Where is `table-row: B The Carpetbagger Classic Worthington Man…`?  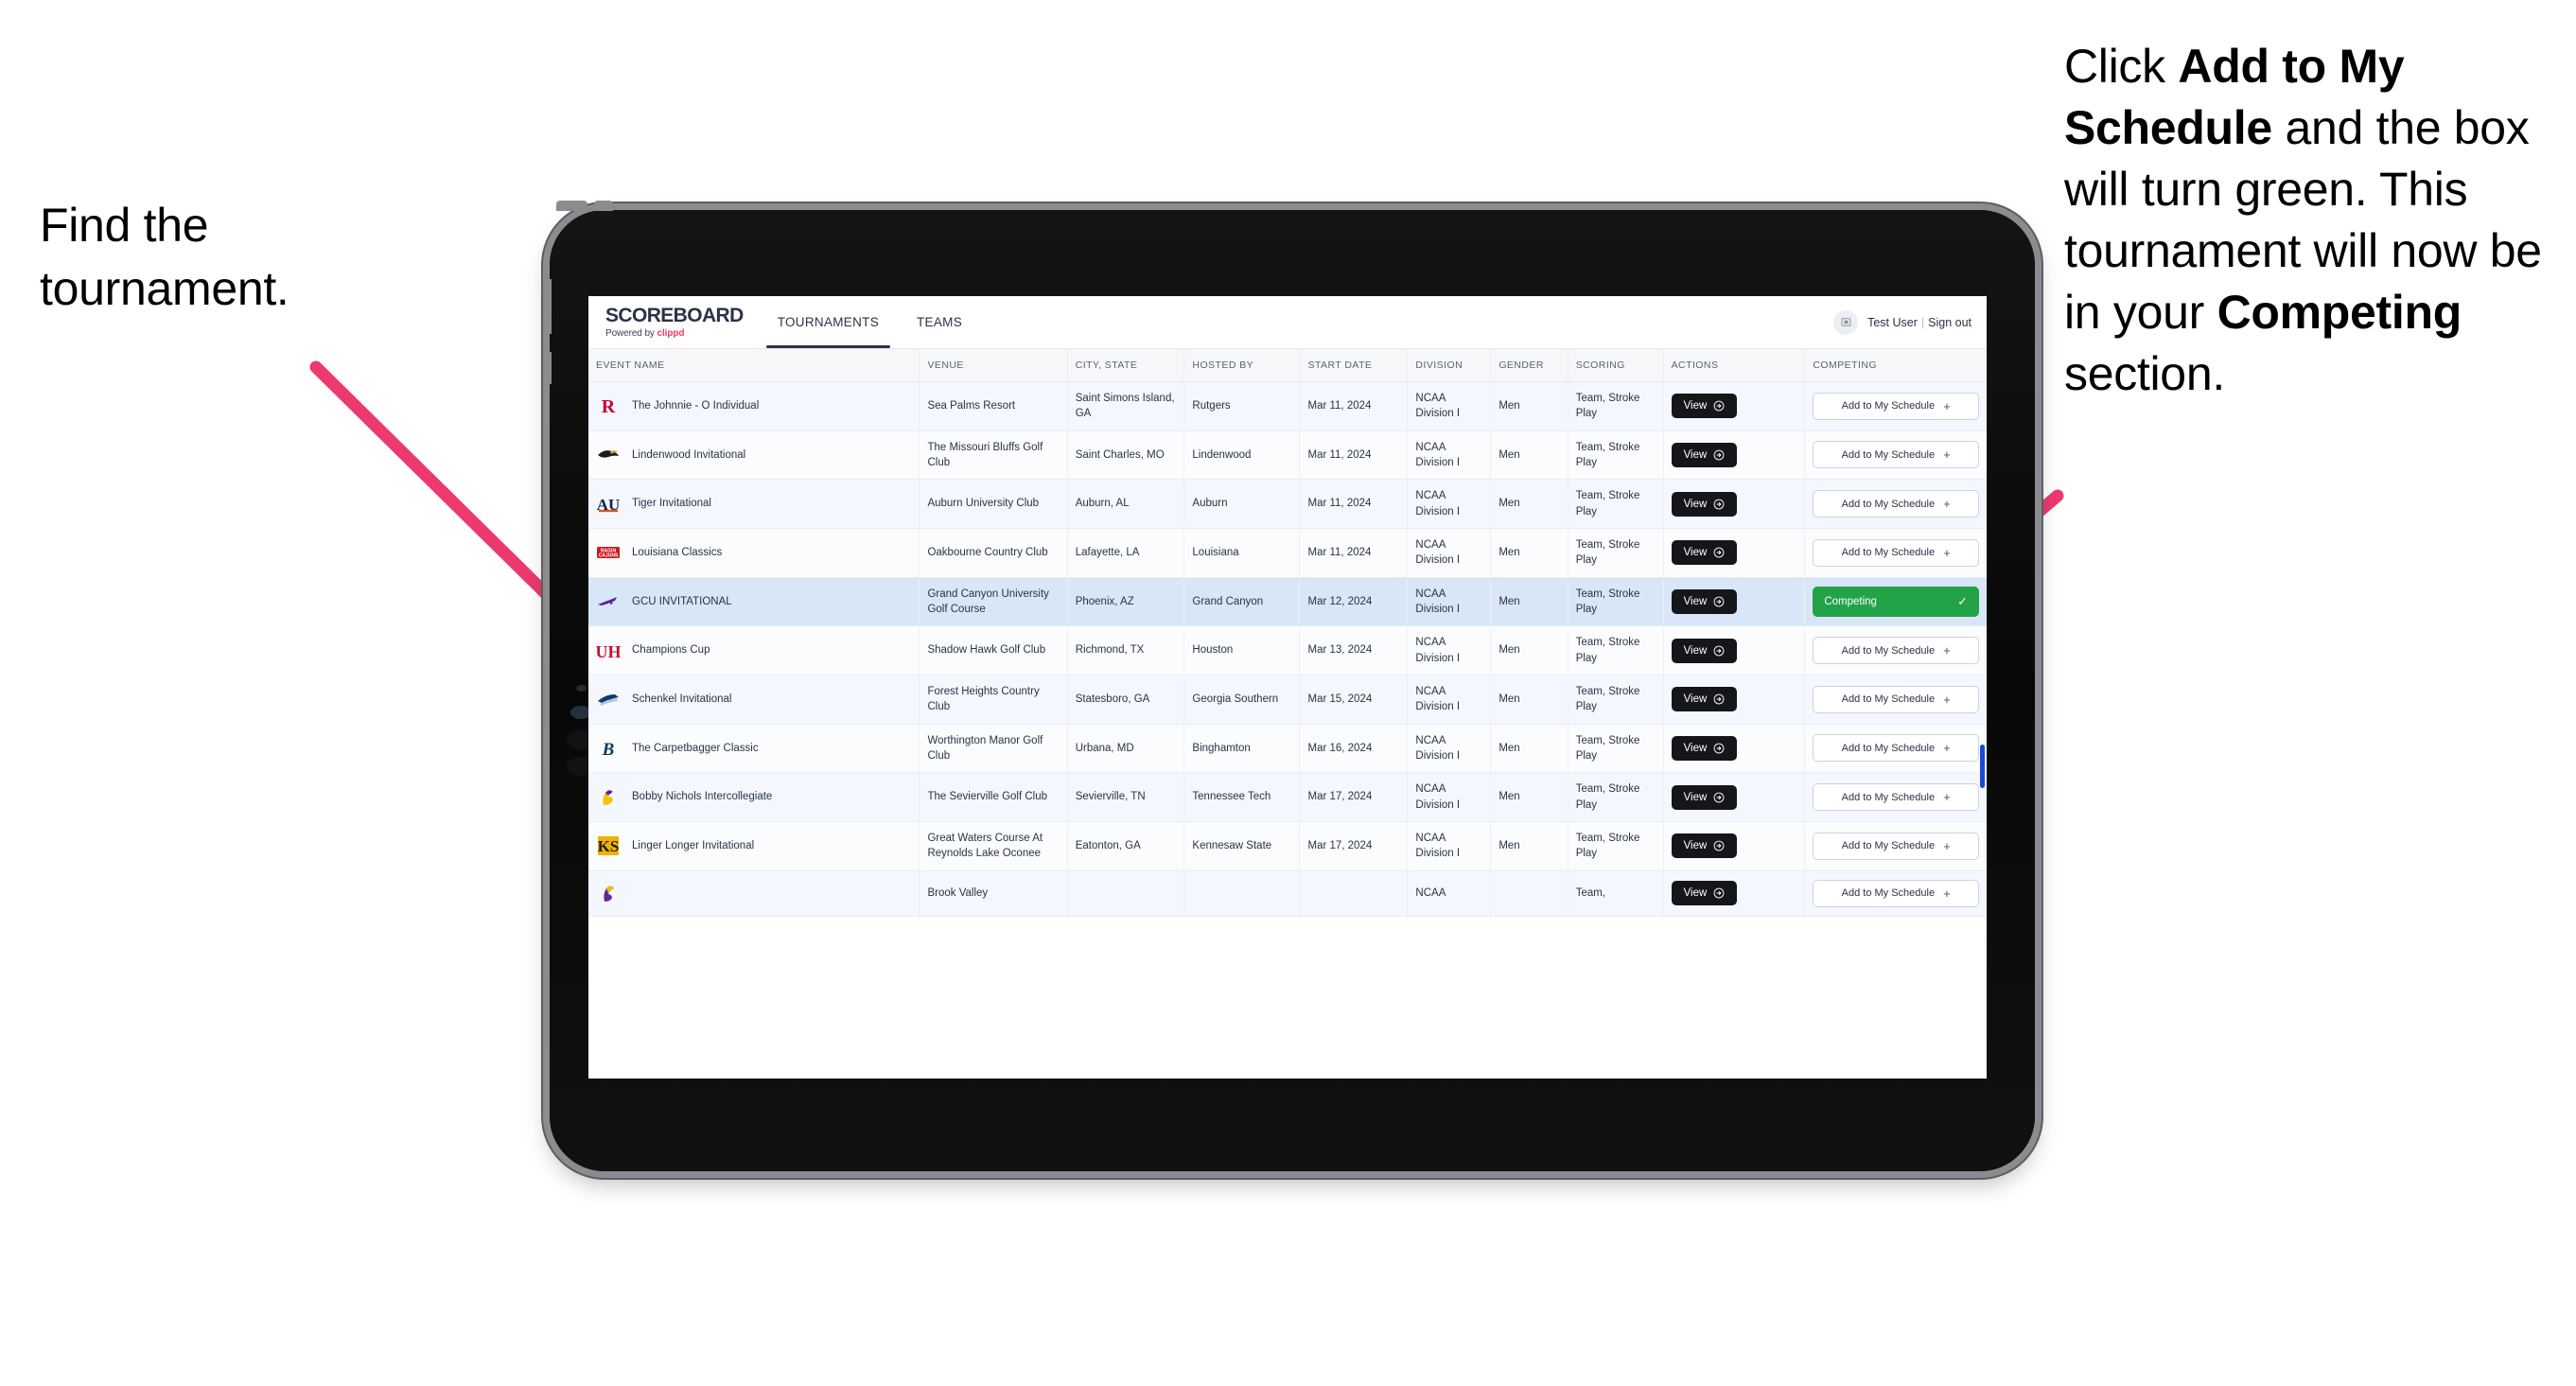
table-row: B The Carpetbagger Classic Worthington Man… is located at coordinates (1288, 749).